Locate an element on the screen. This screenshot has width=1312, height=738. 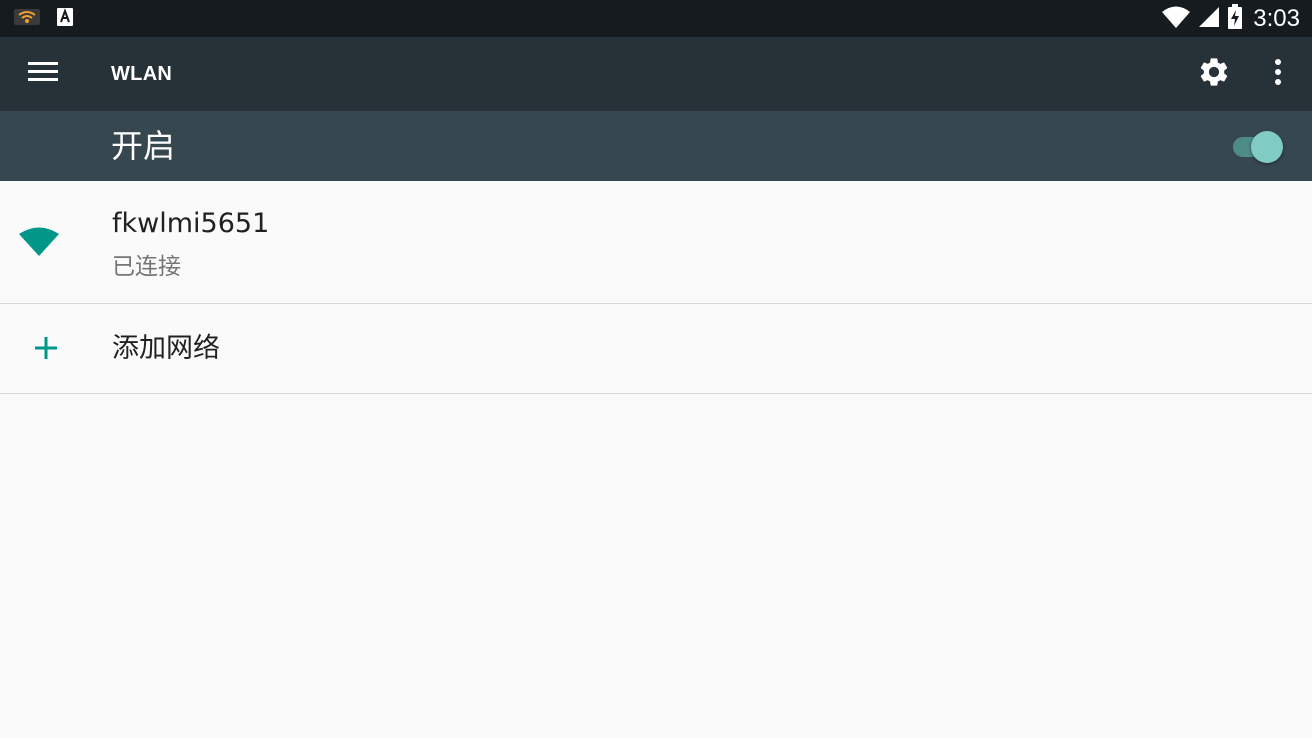
settings-button is located at coordinates (1214, 74).